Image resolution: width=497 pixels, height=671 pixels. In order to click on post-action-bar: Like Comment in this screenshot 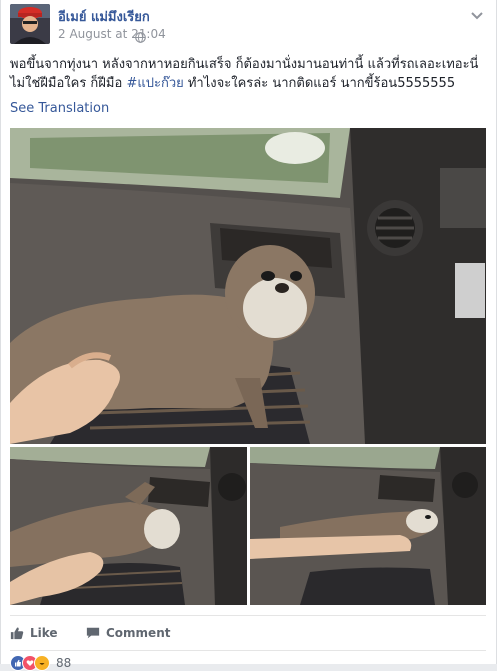, I will do `click(248, 633)`.